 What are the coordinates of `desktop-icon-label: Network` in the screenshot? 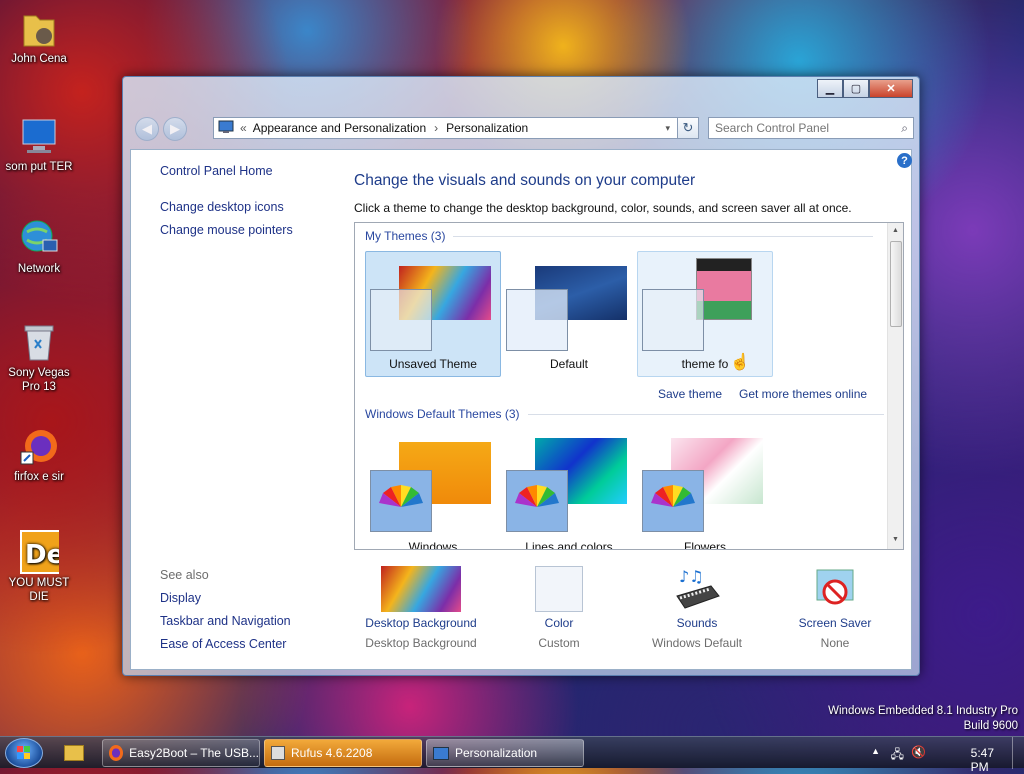 It's located at (39, 269).